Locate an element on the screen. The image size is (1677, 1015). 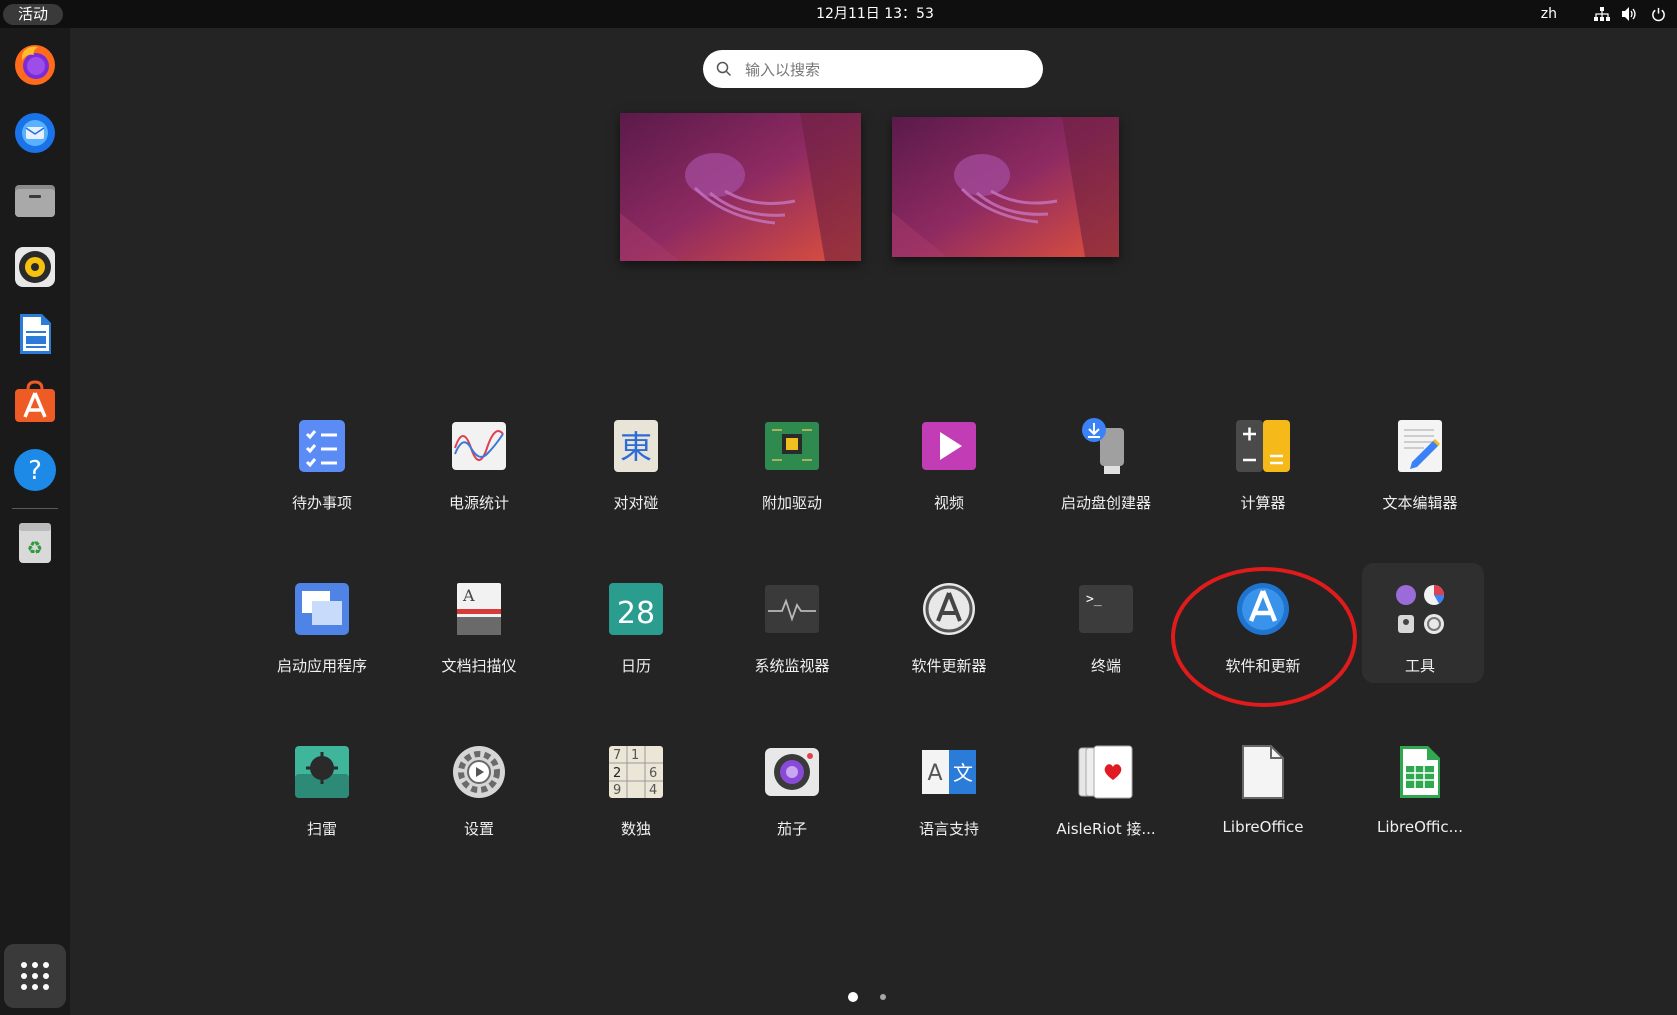
rhythmbox-icon is located at coordinates (35, 267).